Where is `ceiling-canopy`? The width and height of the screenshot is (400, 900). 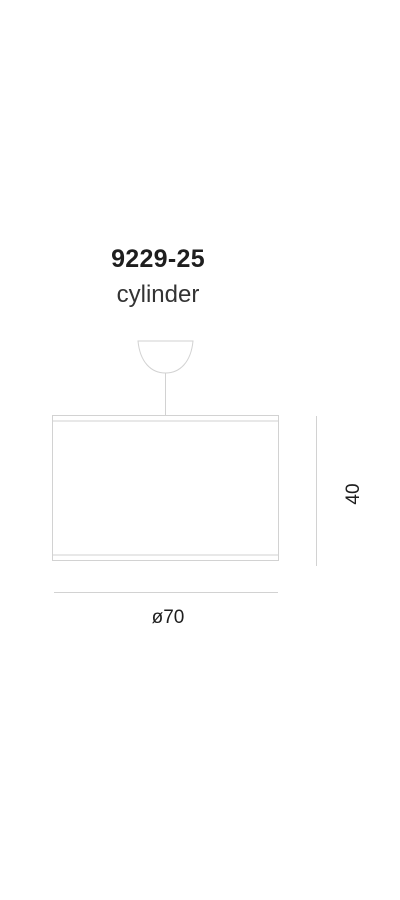
ceiling-canopy is located at coordinates (165, 357).